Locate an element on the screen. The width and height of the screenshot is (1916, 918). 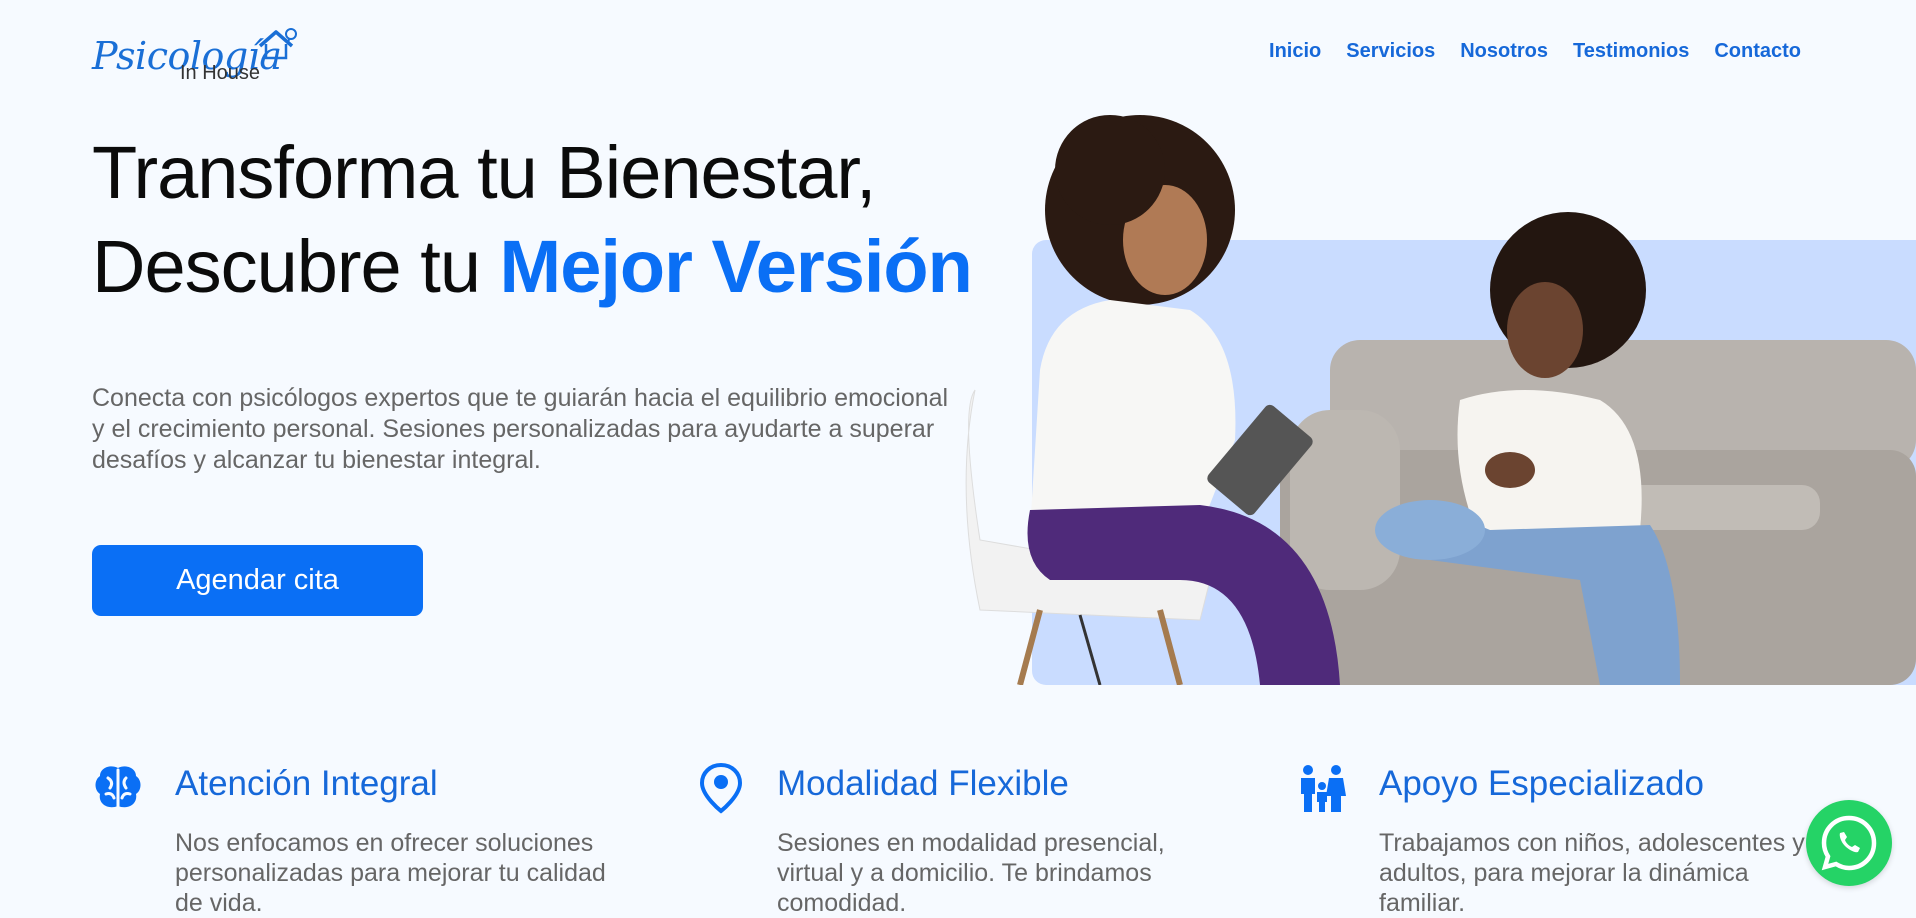
brain-icon is located at coordinates (118, 787).